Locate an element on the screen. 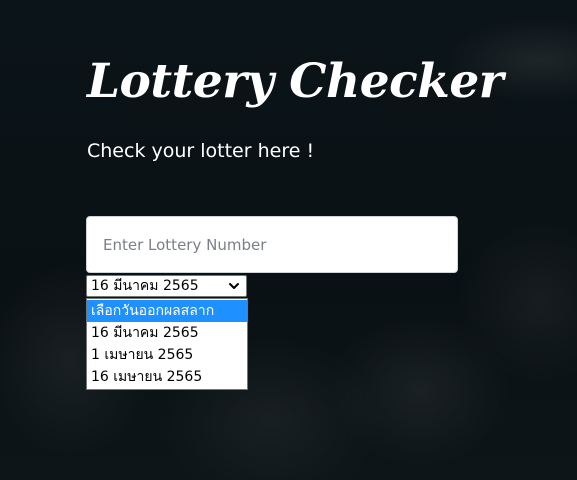 The height and width of the screenshot is (480, 577). chevron-down-icon is located at coordinates (234, 286).